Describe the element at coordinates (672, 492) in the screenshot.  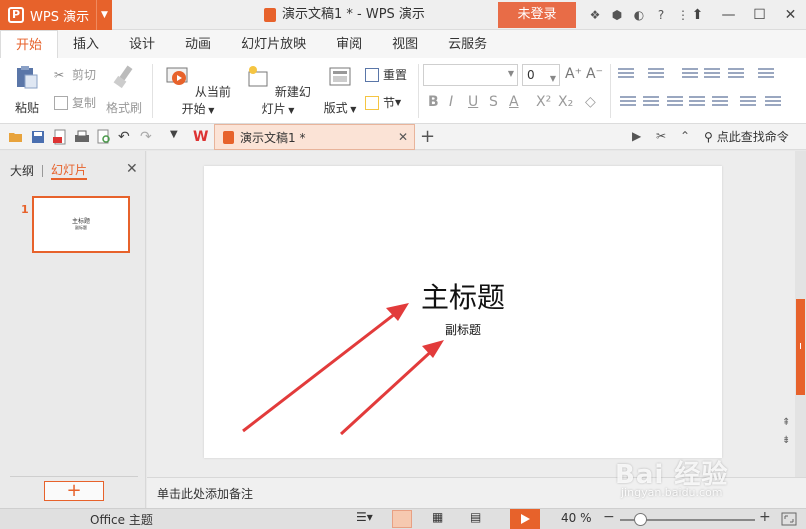
I see `watermark-url: jingyan.baidu.com` at that location.